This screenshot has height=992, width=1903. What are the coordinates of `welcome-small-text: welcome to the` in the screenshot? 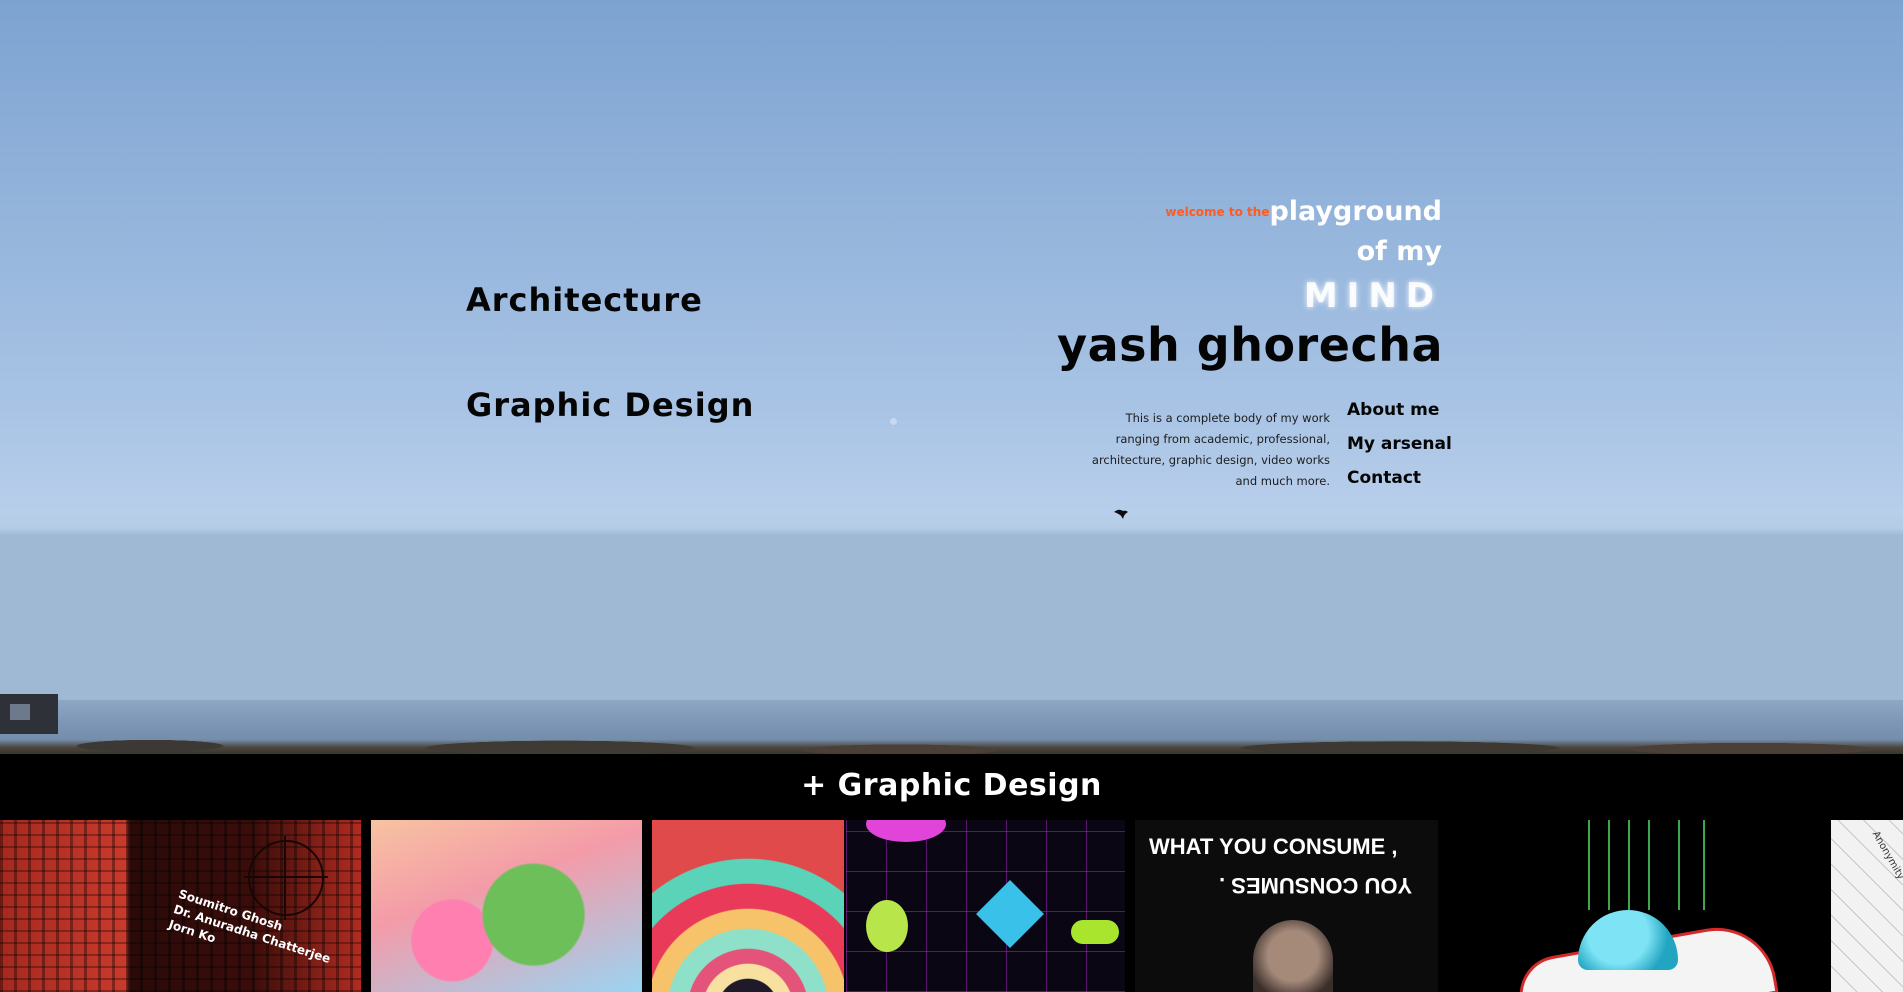 It's located at (1217, 212).